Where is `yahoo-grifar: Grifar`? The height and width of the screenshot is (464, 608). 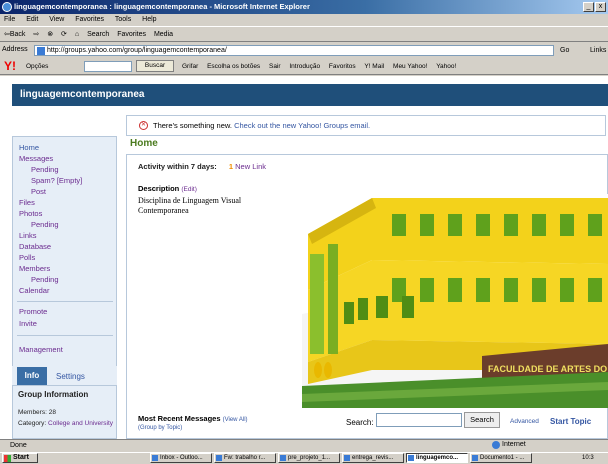 yahoo-grifar: Grifar is located at coordinates (190, 66).